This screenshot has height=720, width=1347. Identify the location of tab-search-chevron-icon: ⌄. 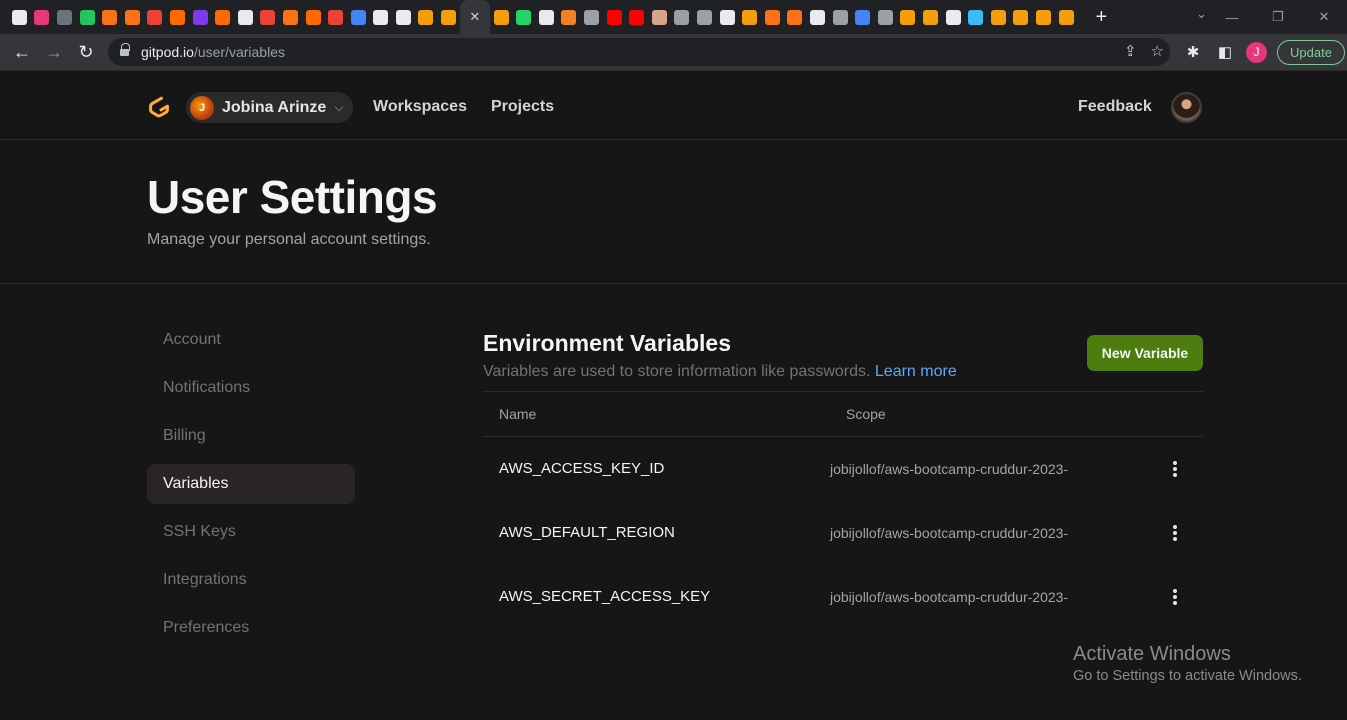
(1201, 14).